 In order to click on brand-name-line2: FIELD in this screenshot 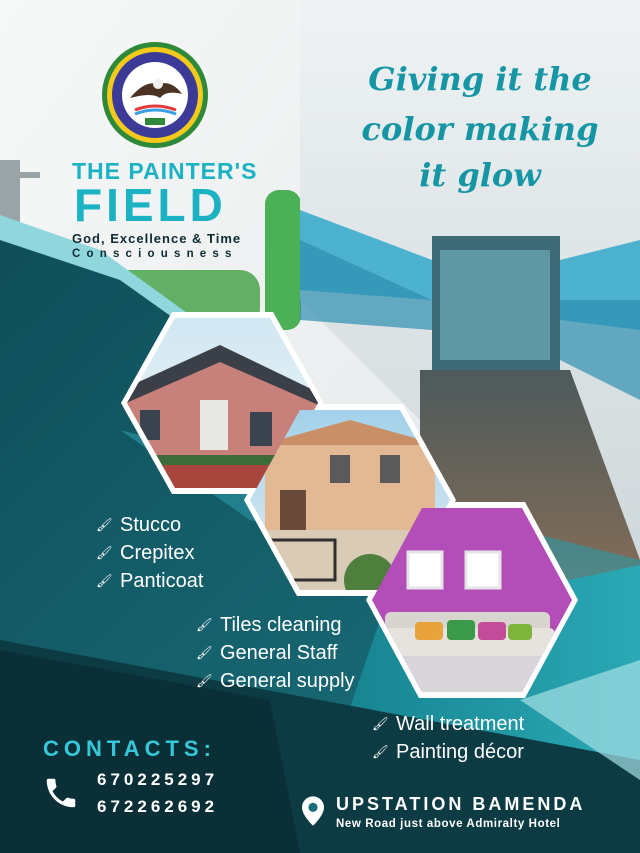, I will do `click(150, 205)`.